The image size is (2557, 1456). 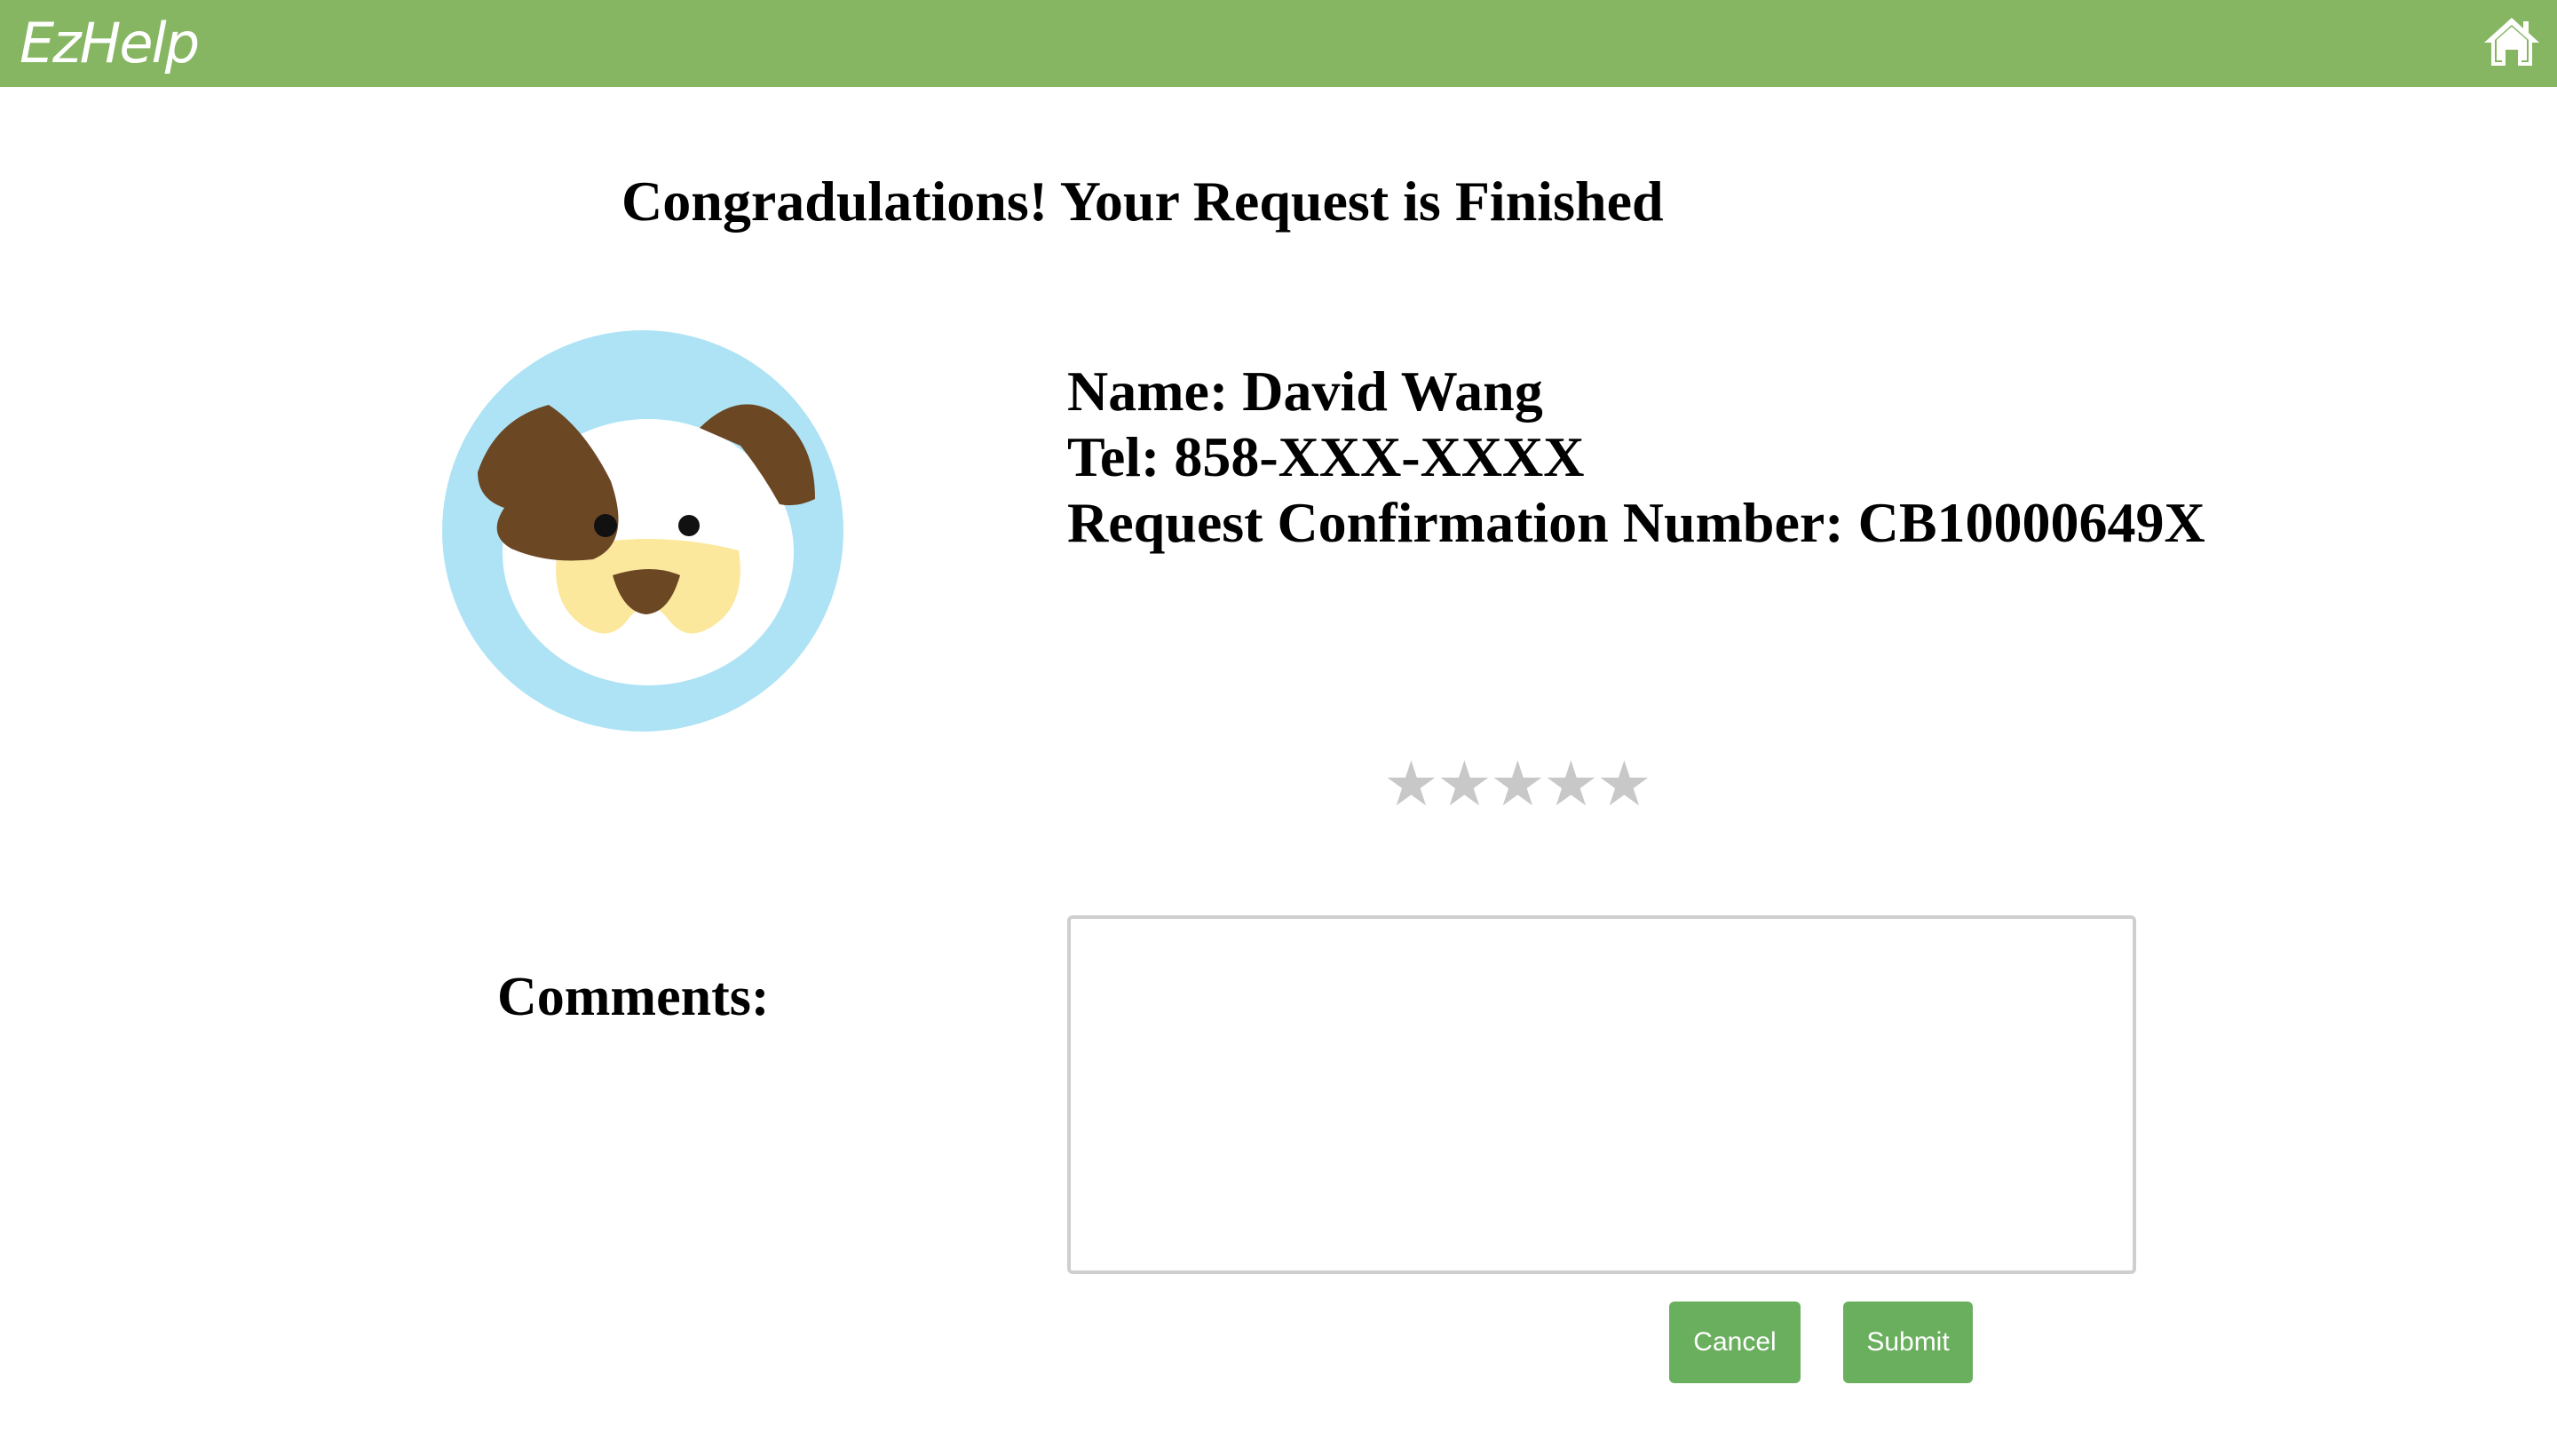 What do you see at coordinates (1278, 43) in the screenshot?
I see `top-bar: EzHelp` at bounding box center [1278, 43].